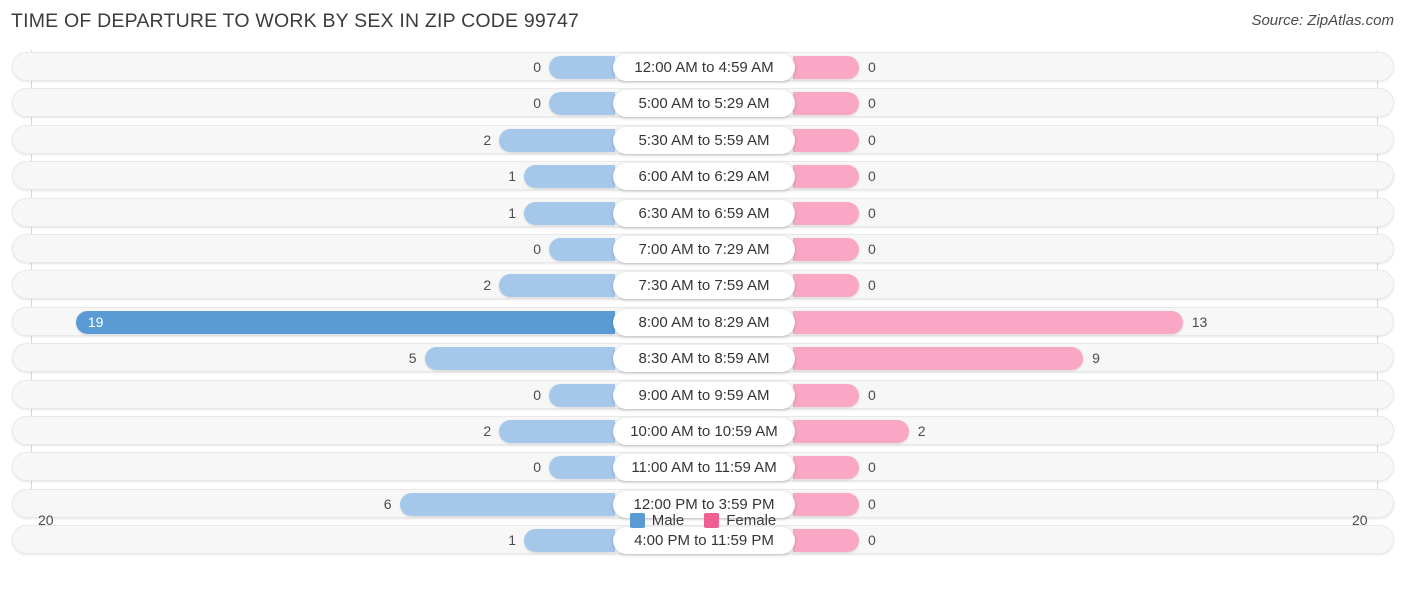  I want to click on category-label: 5:30 AM to 5:59 AM, so click(704, 140).